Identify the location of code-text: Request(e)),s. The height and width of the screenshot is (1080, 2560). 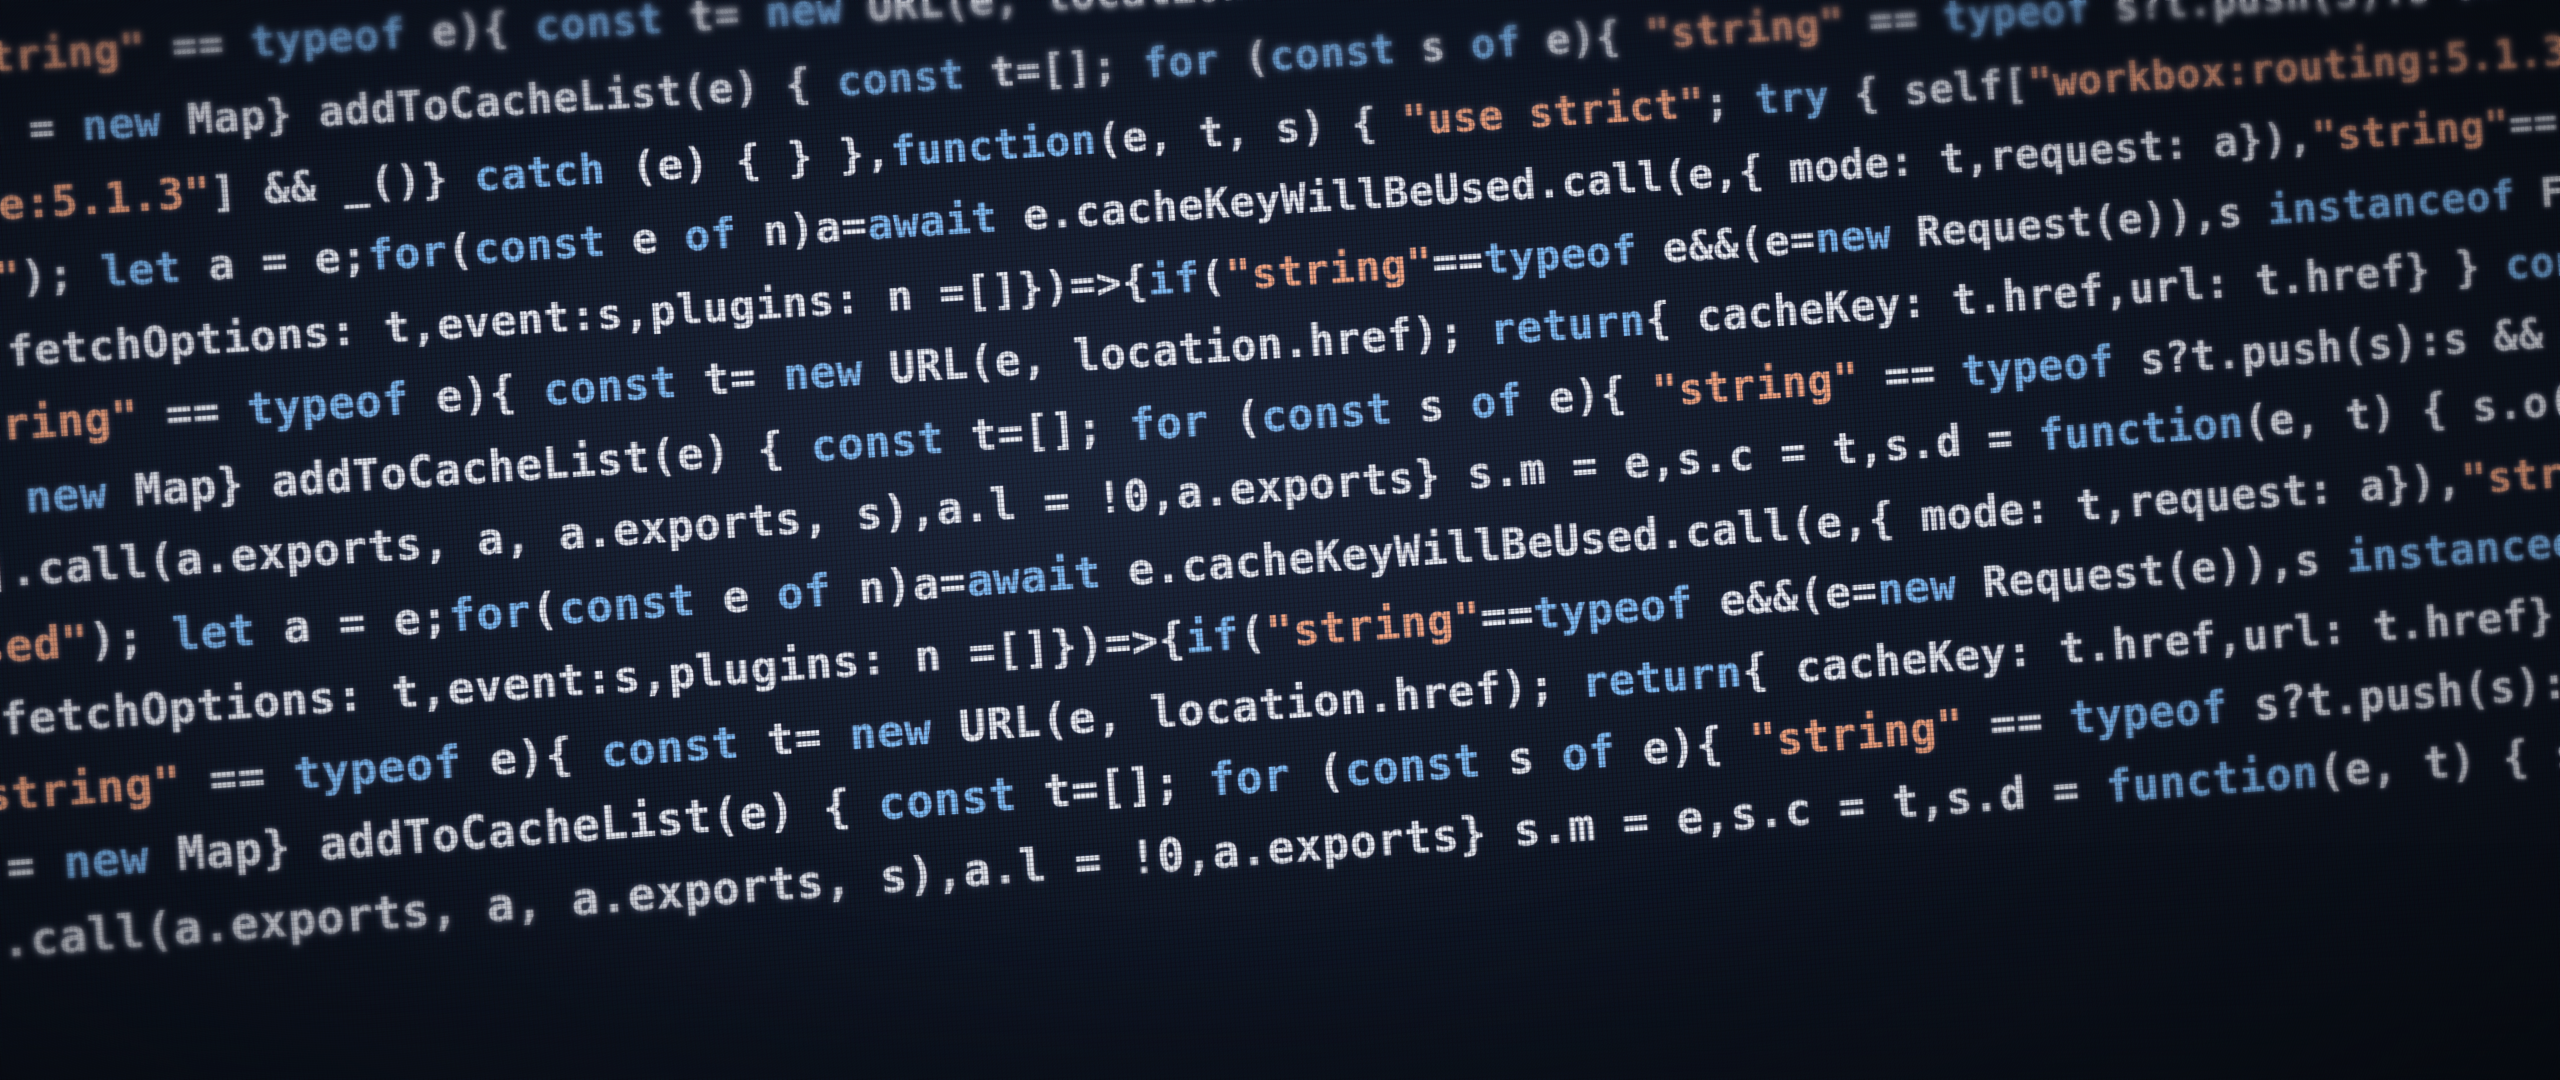
(2079, 221).